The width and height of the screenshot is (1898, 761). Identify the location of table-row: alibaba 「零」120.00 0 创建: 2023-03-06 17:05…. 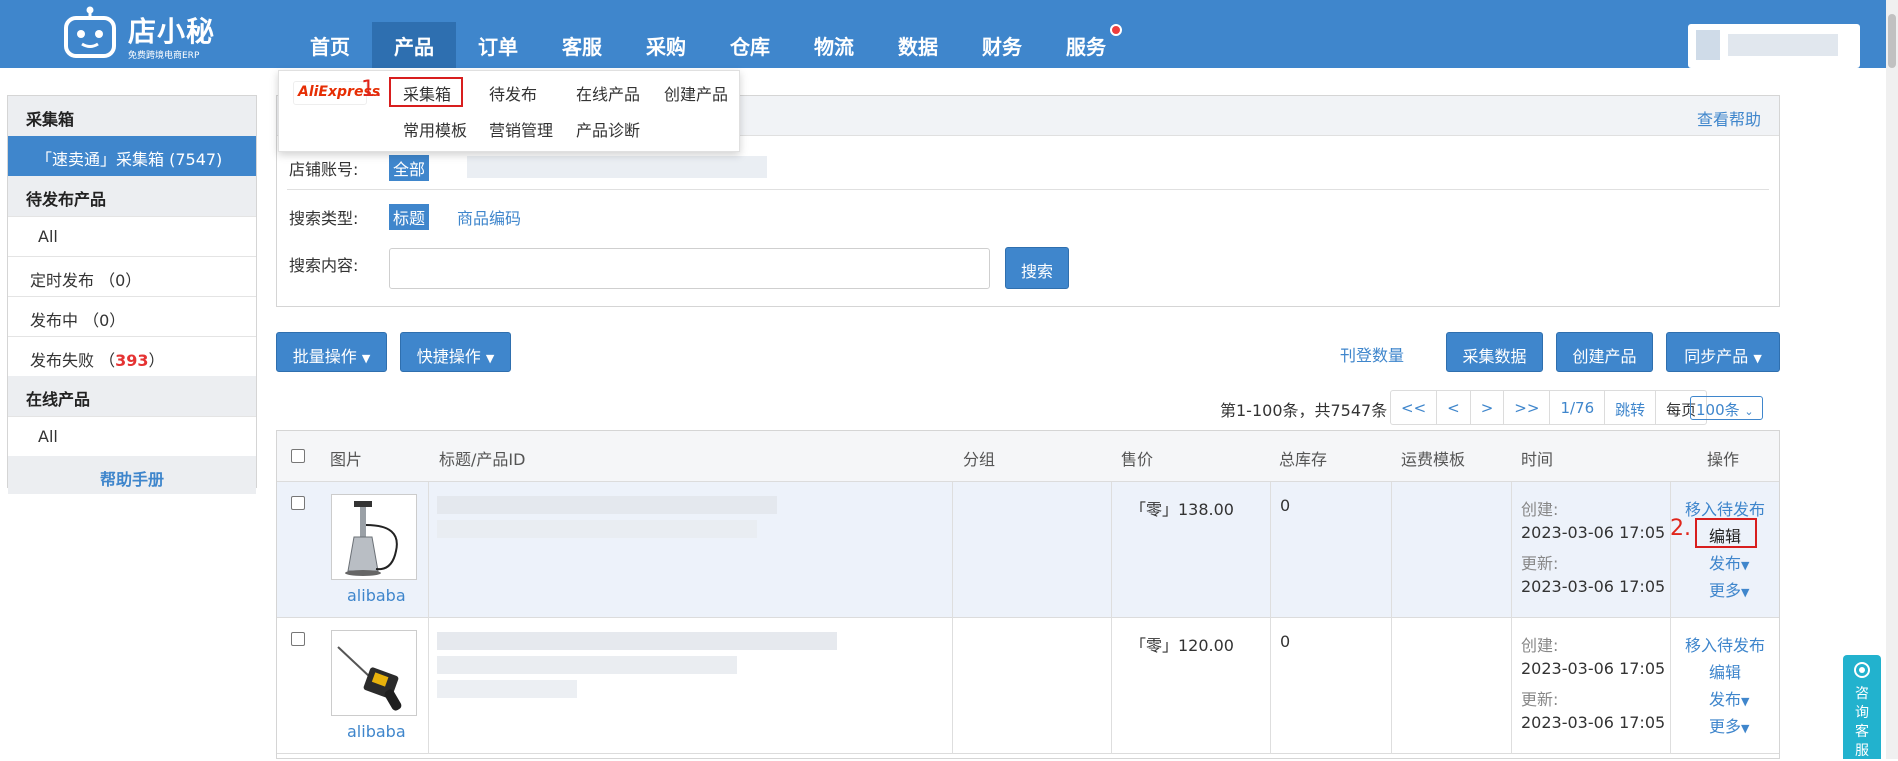
(1028, 686).